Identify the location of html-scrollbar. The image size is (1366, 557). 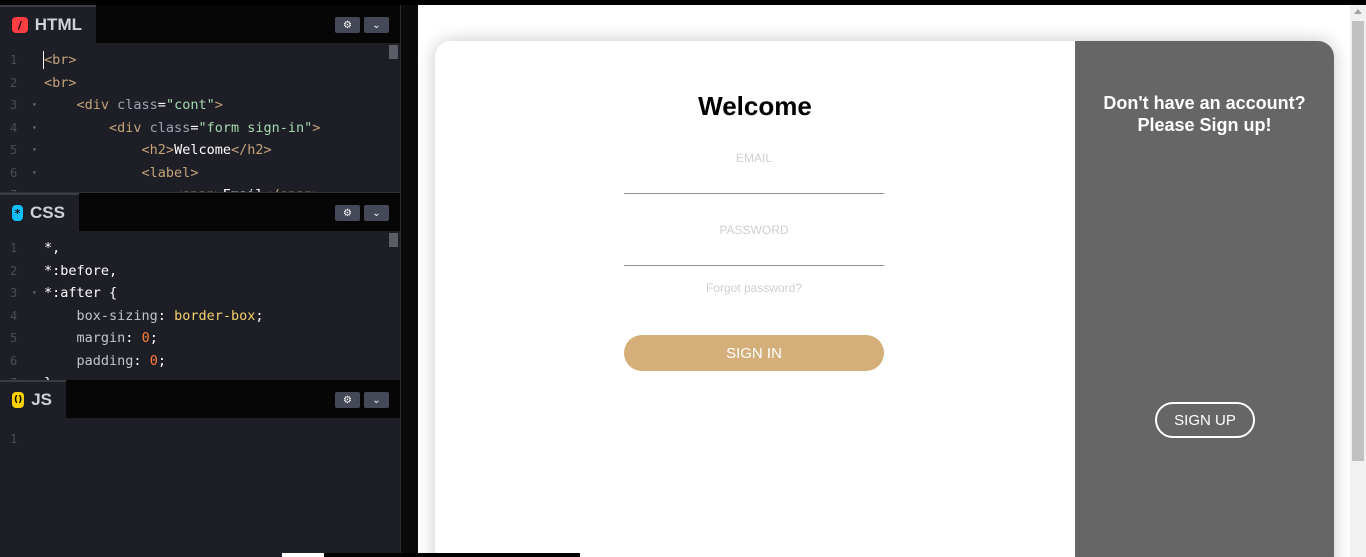
(393, 52).